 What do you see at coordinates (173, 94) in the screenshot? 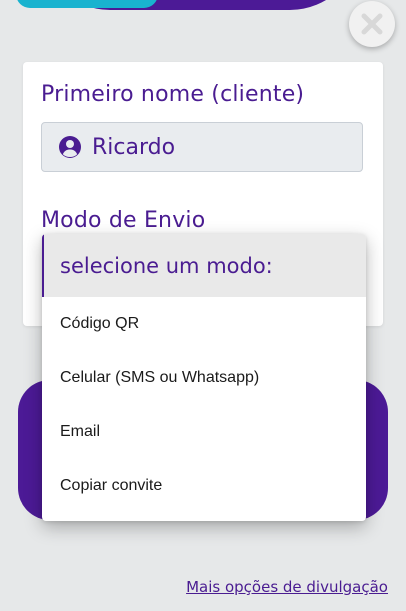
I see `first-name-label: Primeiro nome (cliente)` at bounding box center [173, 94].